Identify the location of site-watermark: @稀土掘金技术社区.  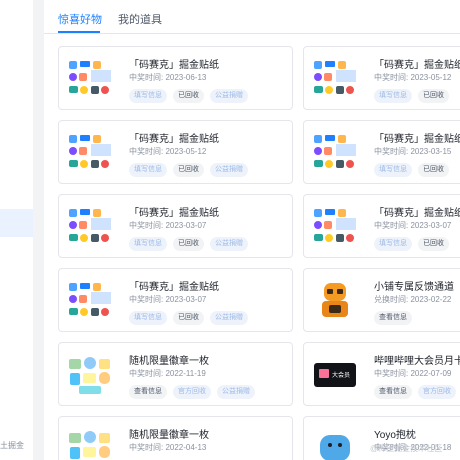
(406, 448).